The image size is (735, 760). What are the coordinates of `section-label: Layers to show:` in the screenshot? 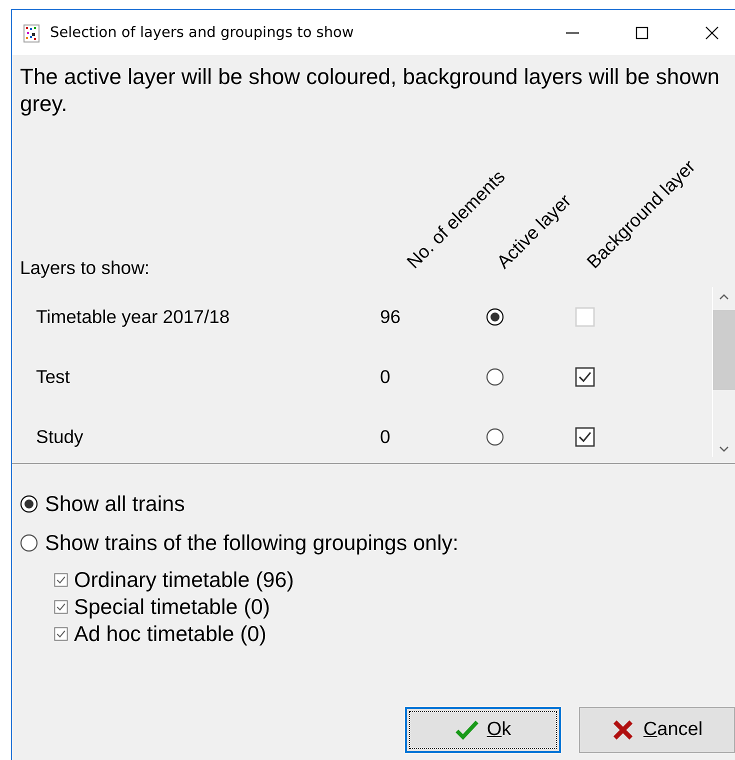 It's located at (85, 268).